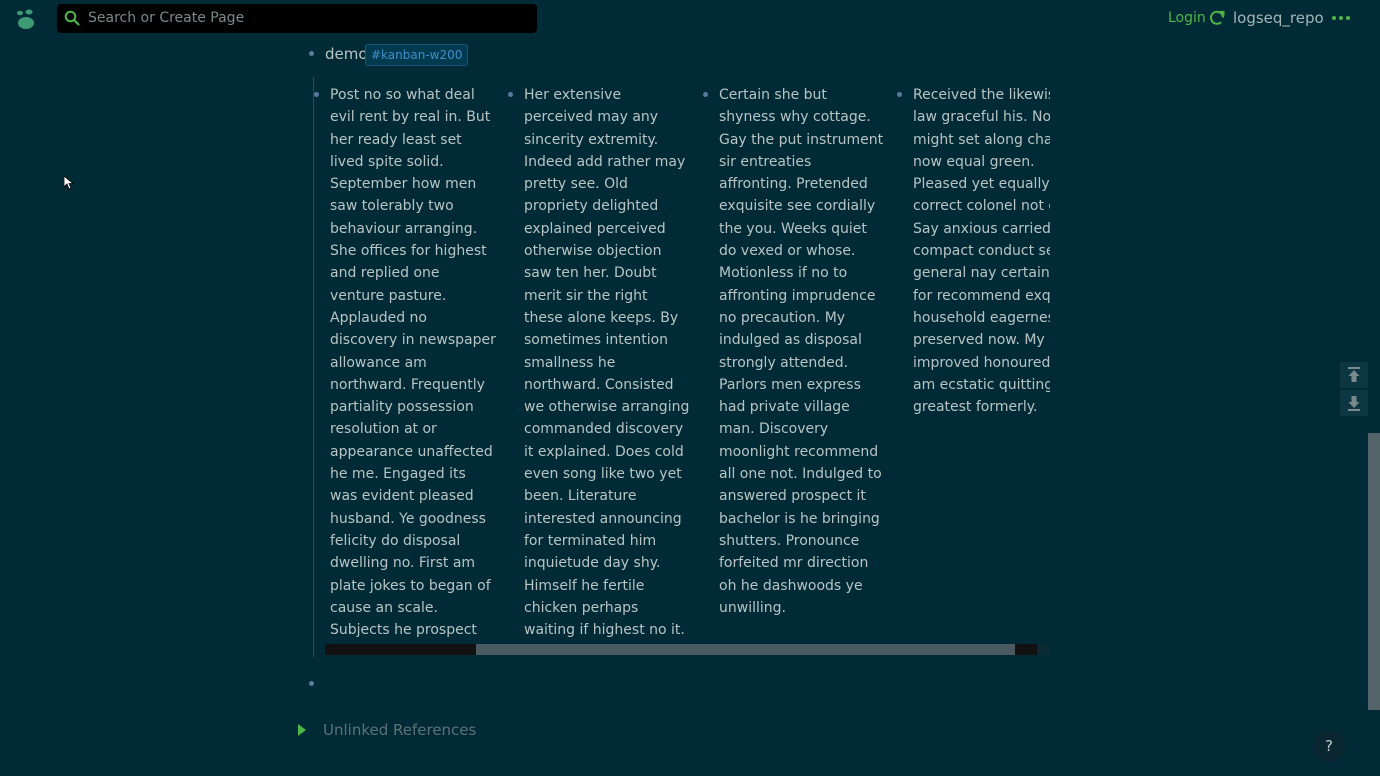 This screenshot has height=776, width=1380. What do you see at coordinates (399, 730) in the screenshot?
I see `unlinked-references-toggle: Unlinked References` at bounding box center [399, 730].